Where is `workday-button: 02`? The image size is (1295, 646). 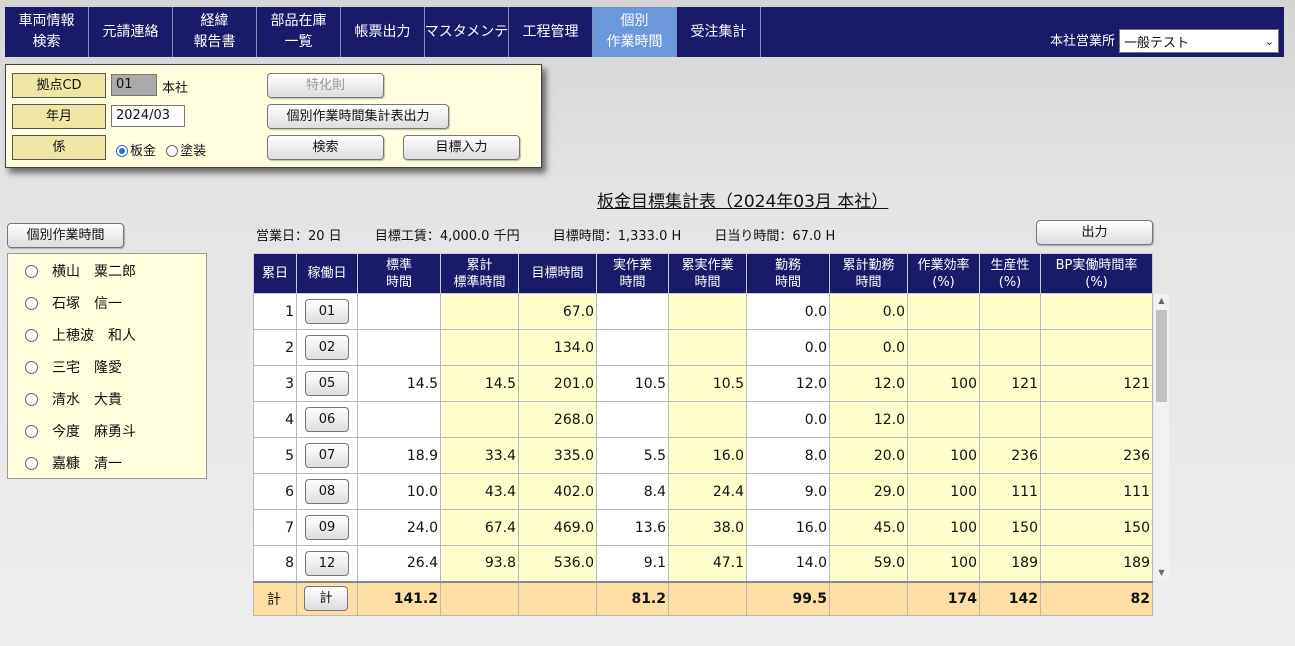 workday-button: 02 is located at coordinates (327, 347).